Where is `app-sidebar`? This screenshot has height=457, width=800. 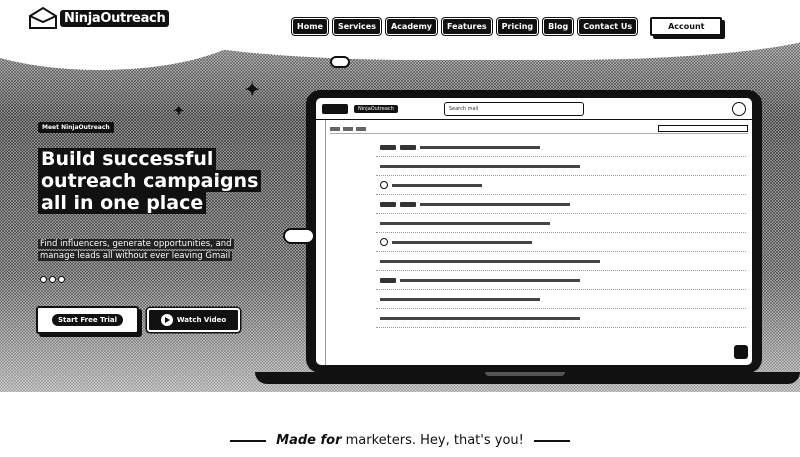
app-sidebar is located at coordinates (321, 242).